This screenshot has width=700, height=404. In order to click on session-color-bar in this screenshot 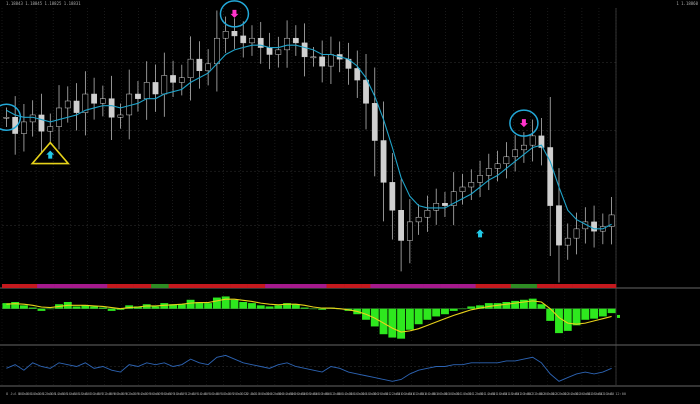, I will do `click(309, 286)`.